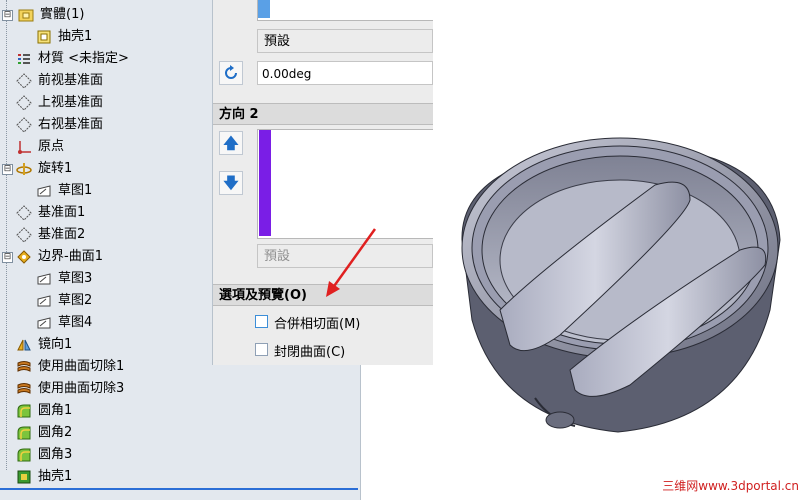  What do you see at coordinates (277, 256) in the screenshot?
I see `direction2-combo-value: 預設` at bounding box center [277, 256].